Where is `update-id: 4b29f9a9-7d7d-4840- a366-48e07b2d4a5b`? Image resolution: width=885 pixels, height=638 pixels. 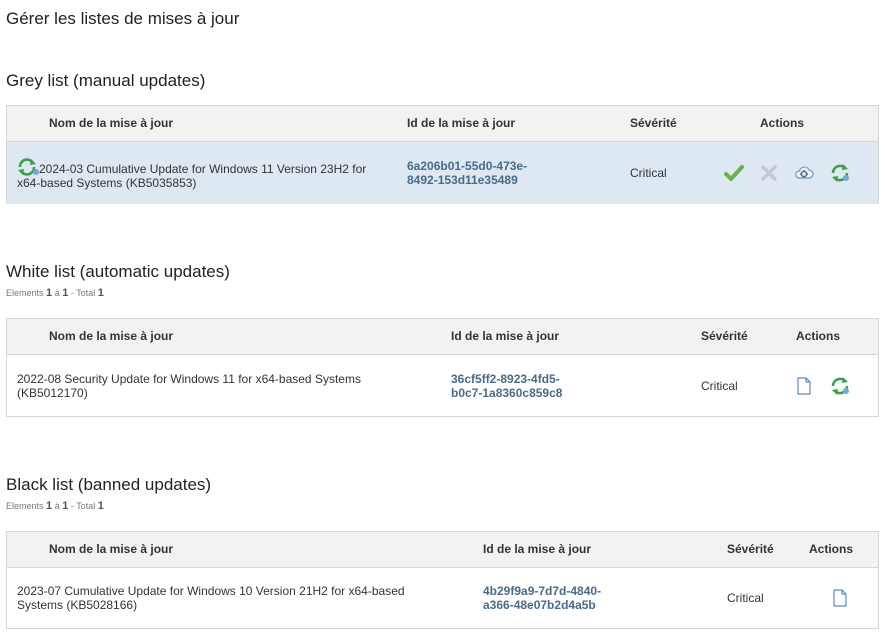 update-id: 4b29f9a9-7d7d-4840- a366-48e07b2d4a5b is located at coordinates (542, 598).